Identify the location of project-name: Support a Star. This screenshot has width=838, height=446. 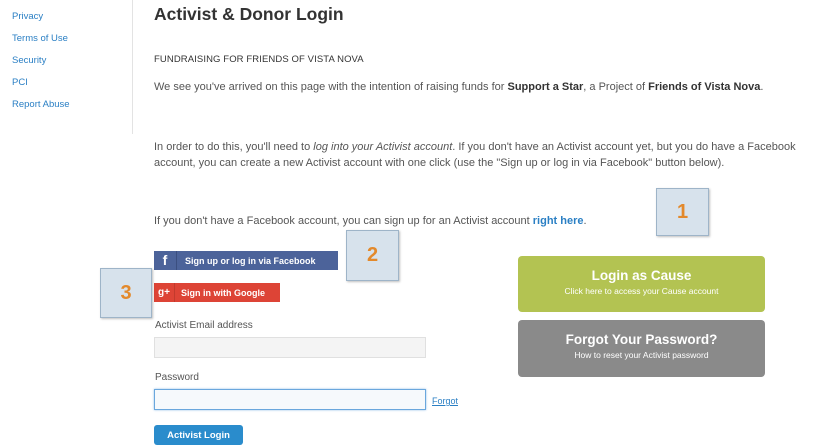
(545, 87).